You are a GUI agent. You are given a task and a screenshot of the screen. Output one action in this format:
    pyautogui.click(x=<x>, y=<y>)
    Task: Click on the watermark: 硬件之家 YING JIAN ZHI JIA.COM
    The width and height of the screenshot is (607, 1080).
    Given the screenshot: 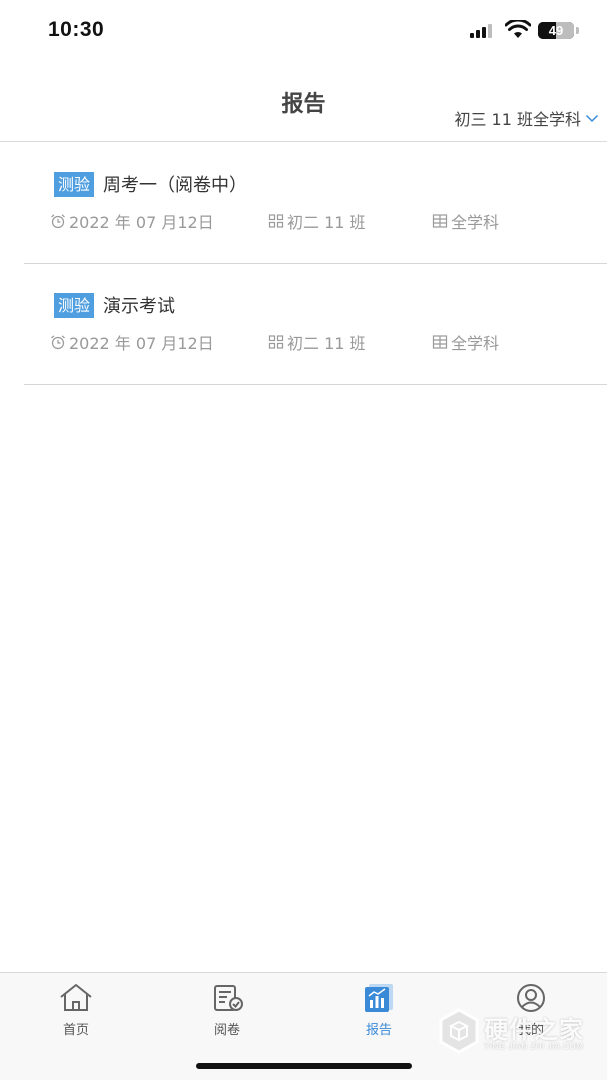 What is the action you would take?
    pyautogui.click(x=516, y=1032)
    